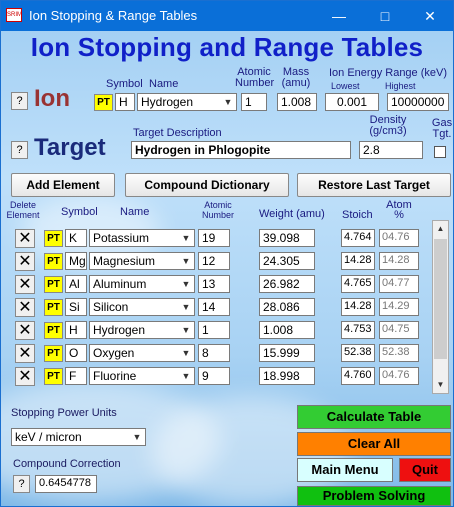  What do you see at coordinates (385, 16) in the screenshot?
I see `maximize-icon: □` at bounding box center [385, 16].